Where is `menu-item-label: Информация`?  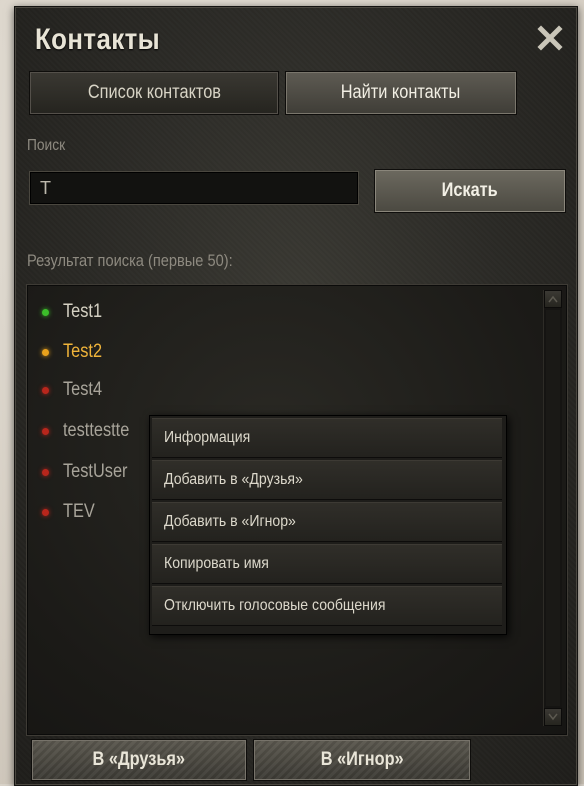
menu-item-label: Информация is located at coordinates (207, 437).